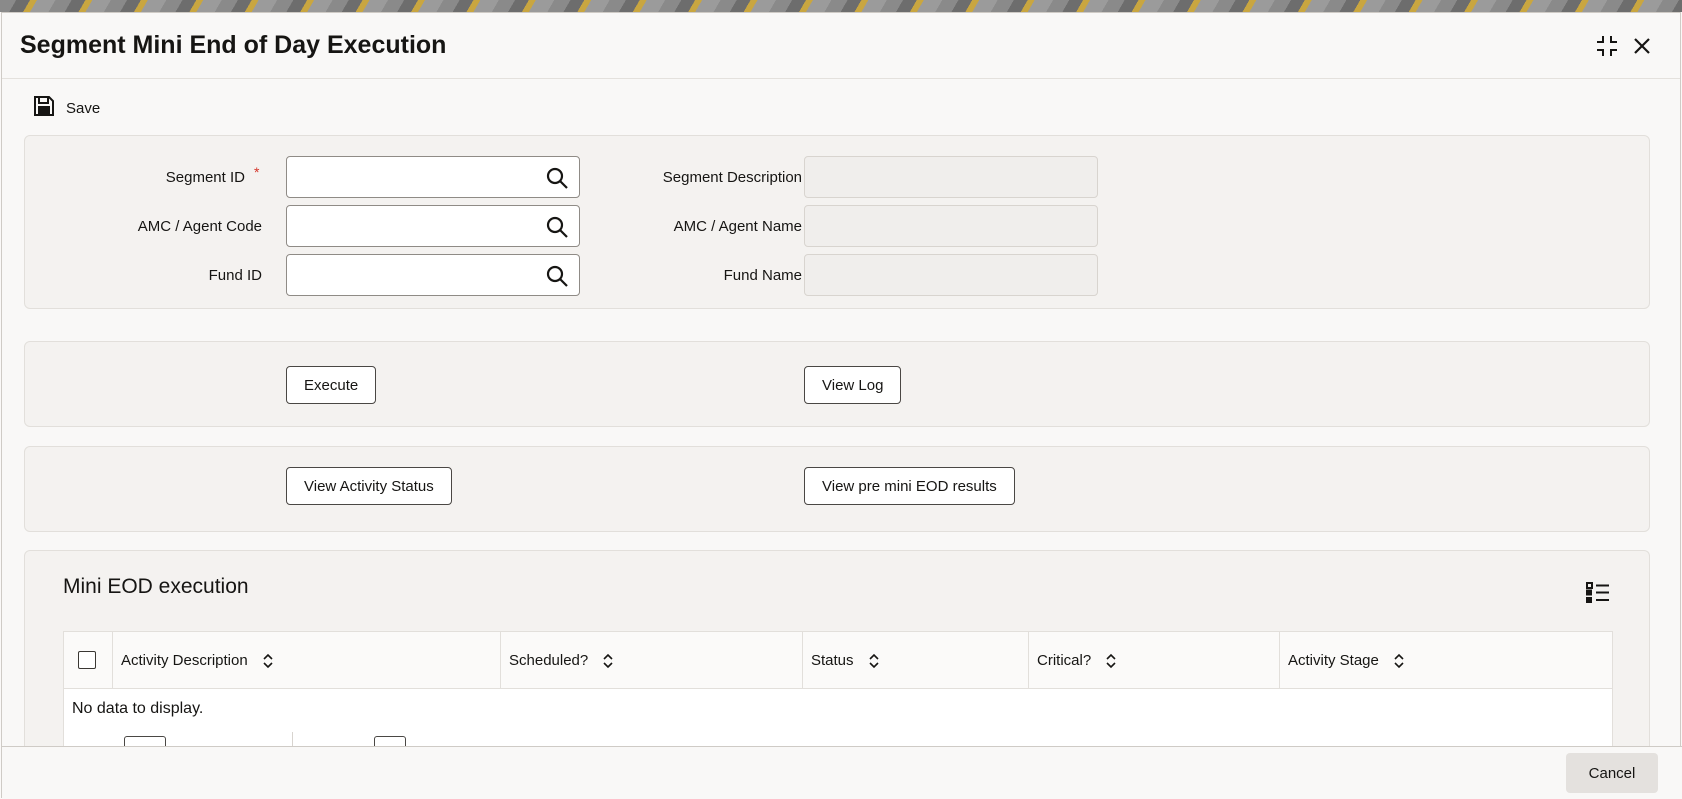 The width and height of the screenshot is (1682, 799). I want to click on segment-description-label: Segment Description, so click(732, 177).